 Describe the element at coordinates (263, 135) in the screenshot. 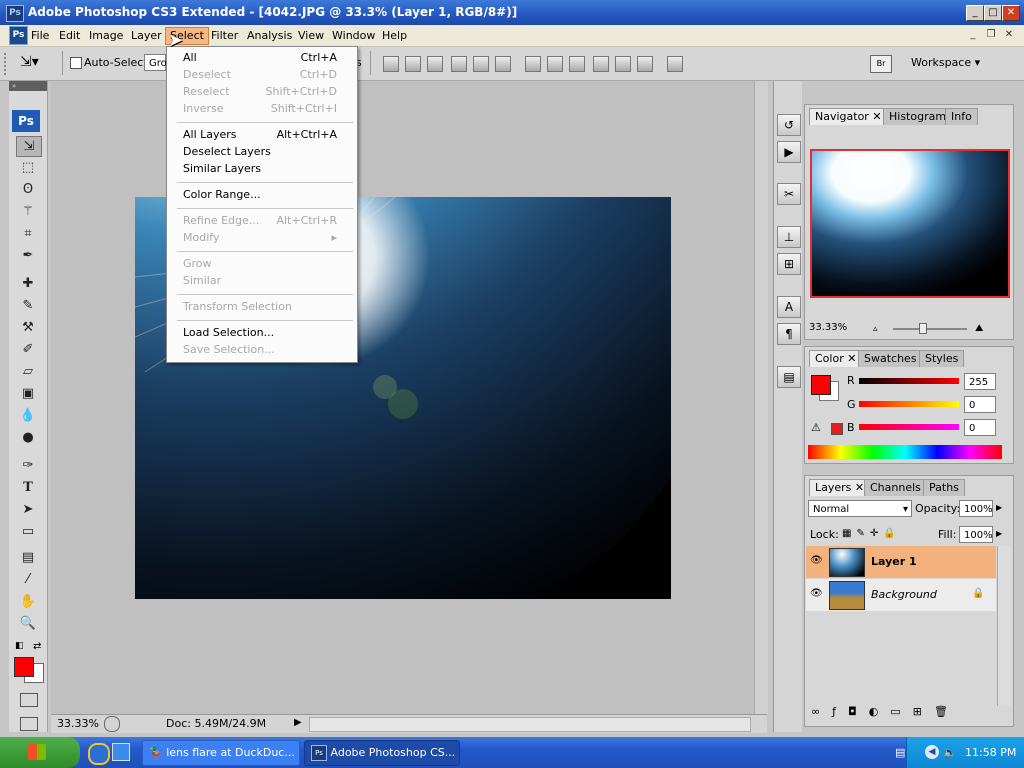

I see `menu-item-all-layers: All Layers Alt+Ctrl+A` at that location.